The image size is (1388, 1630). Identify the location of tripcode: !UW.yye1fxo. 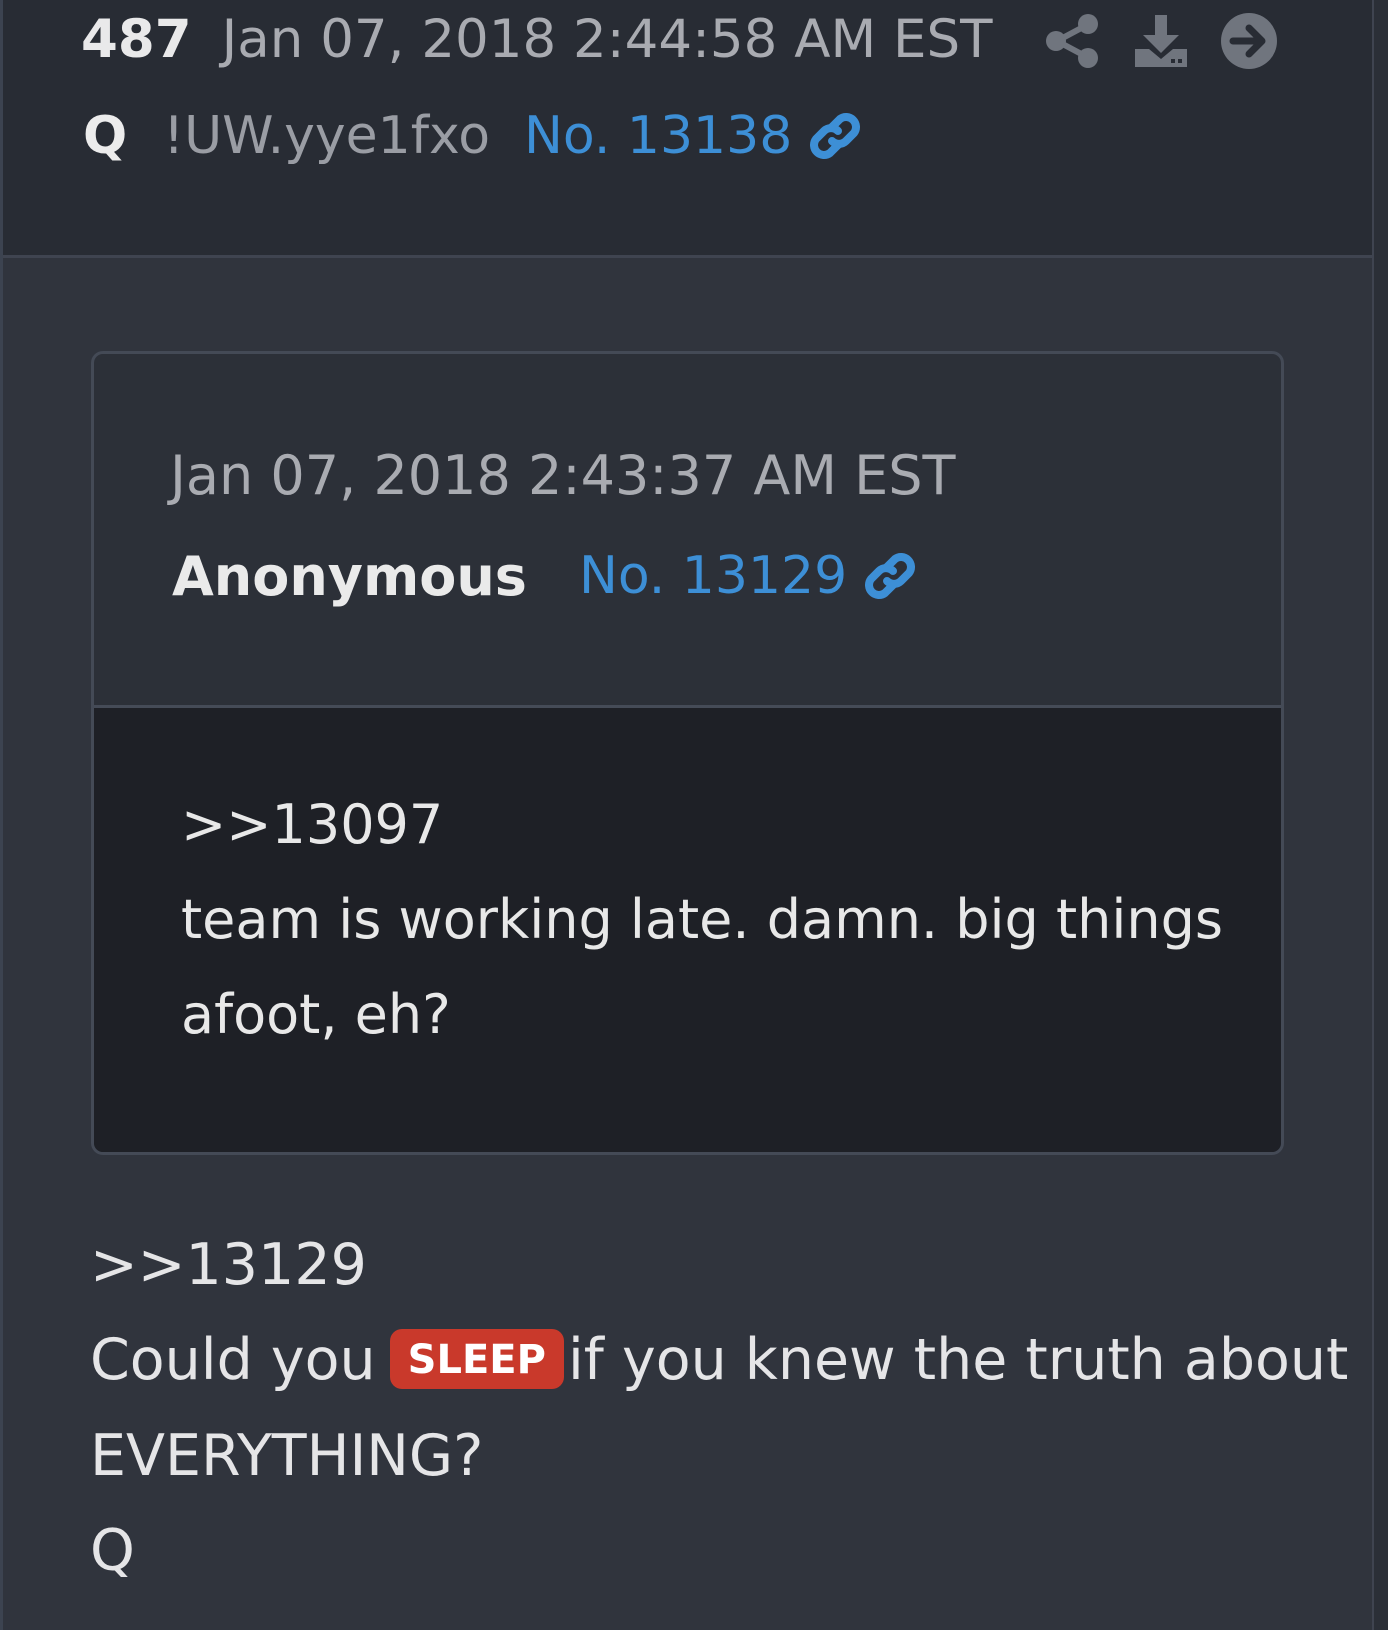
(327, 136).